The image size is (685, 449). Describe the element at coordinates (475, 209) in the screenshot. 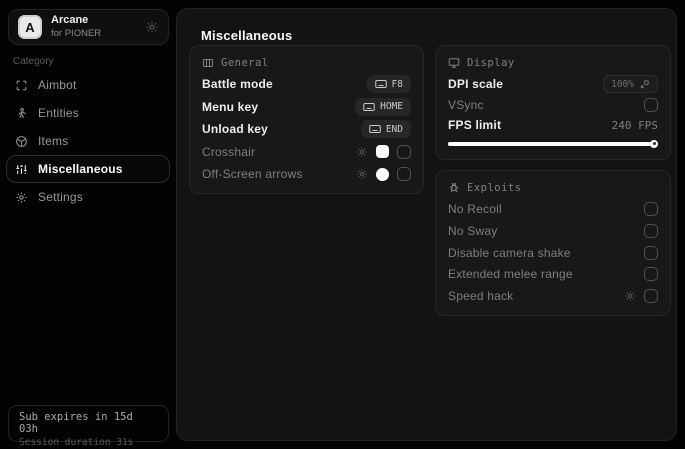

I see `no-recoil-label: No Recoil` at that location.